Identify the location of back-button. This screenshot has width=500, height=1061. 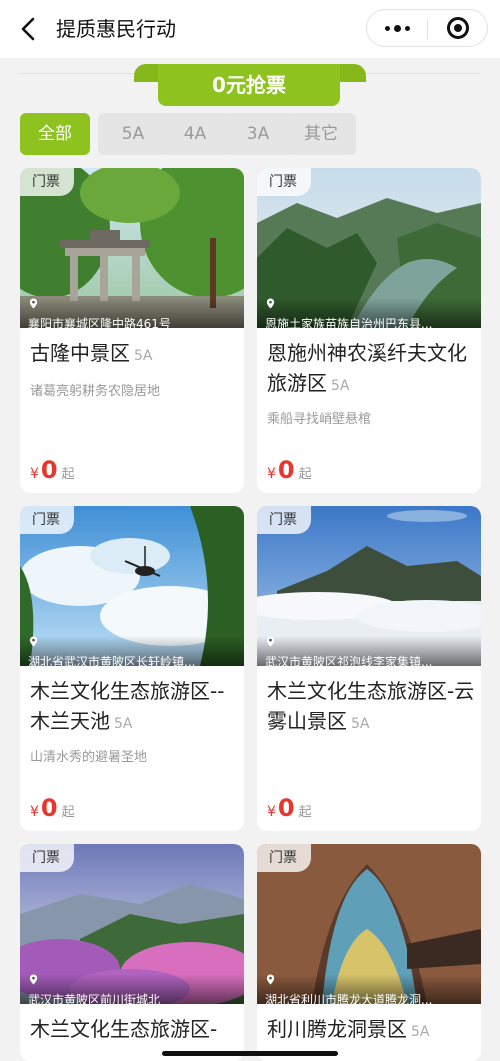
(29, 29).